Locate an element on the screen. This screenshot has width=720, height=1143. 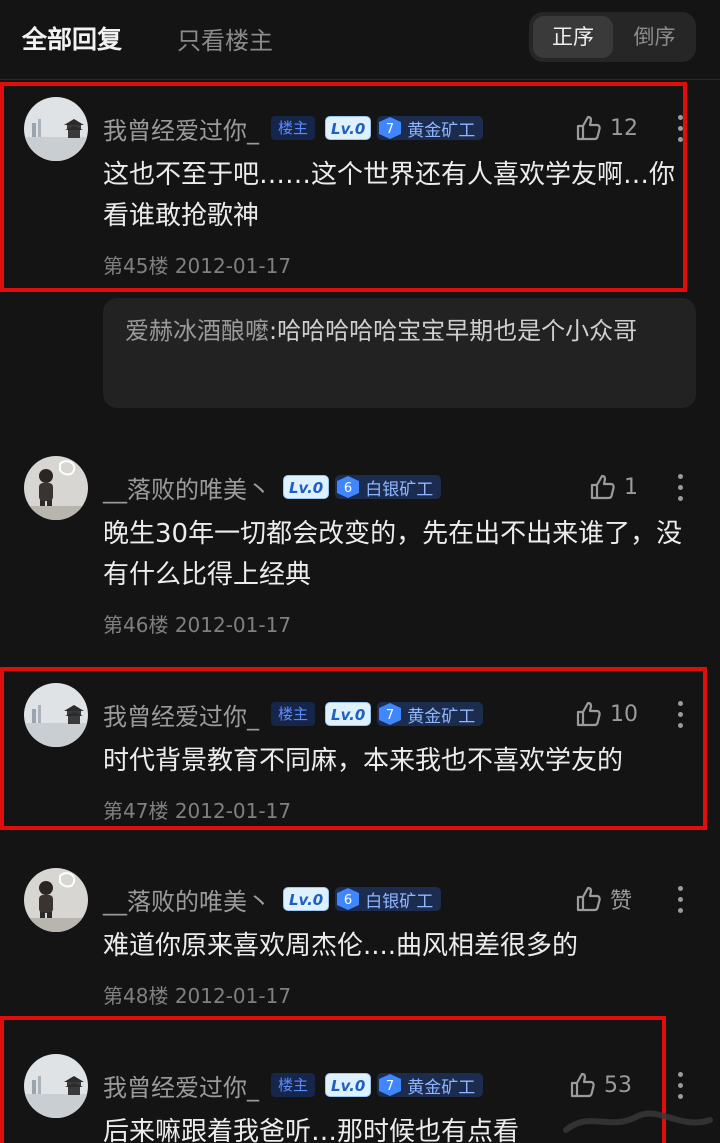
reply-text: :哈哈哈哈哈宝宝早期也是个小众哥 is located at coordinates (453, 331).